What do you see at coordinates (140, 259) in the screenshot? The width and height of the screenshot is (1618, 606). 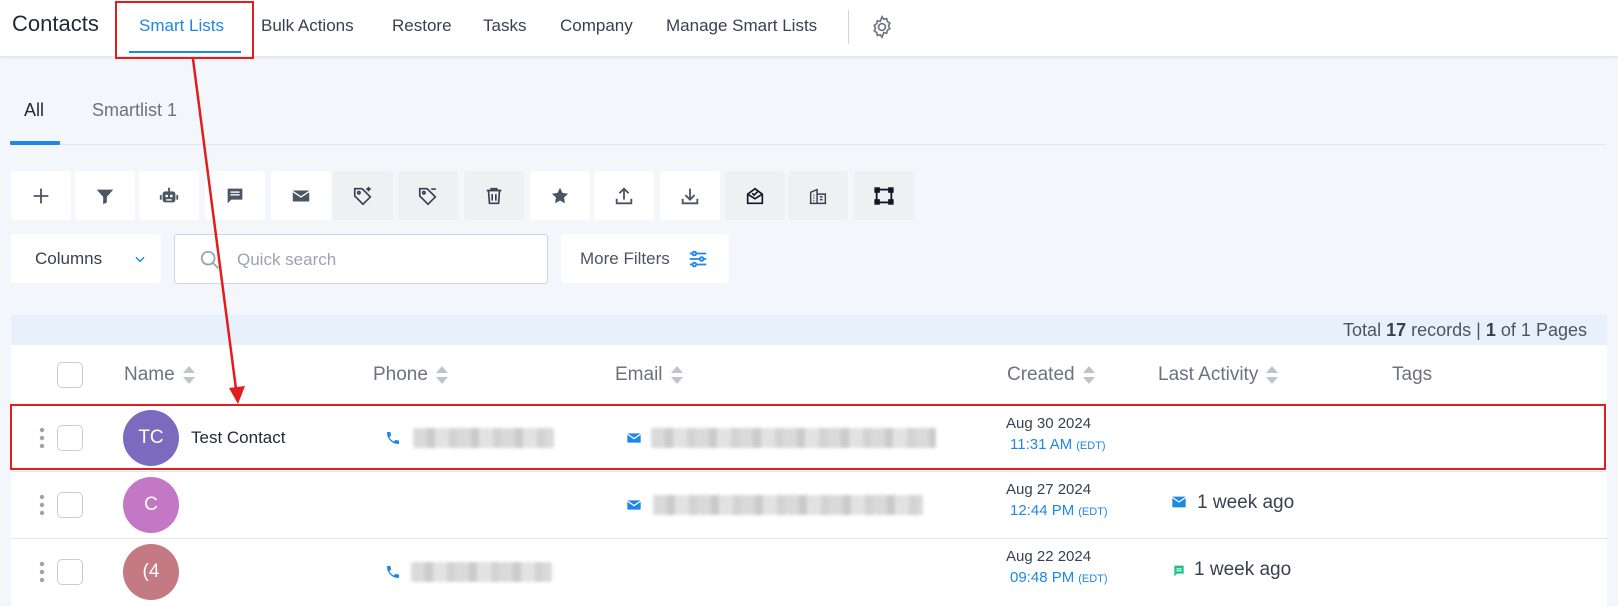 I see `chevron-down-icon` at bounding box center [140, 259].